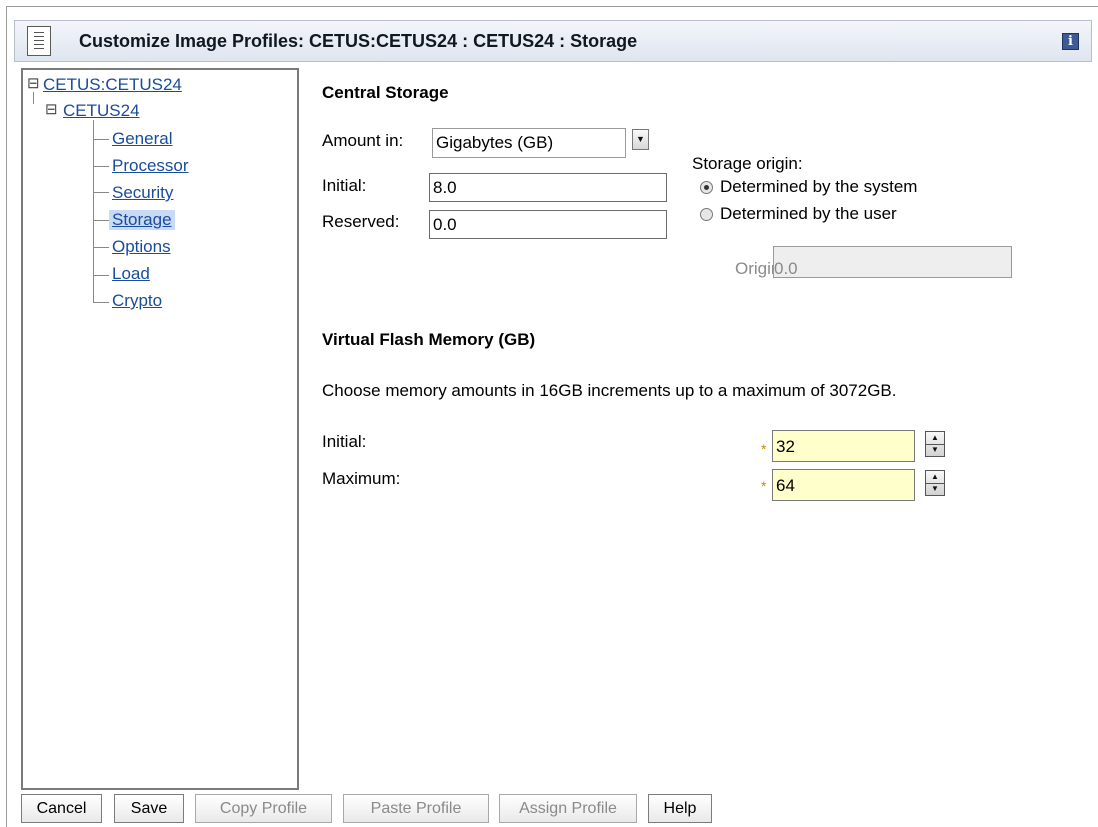 This screenshot has width=1098, height=827. I want to click on vfm-initial-stepper: ▲ ▼, so click(935, 444).